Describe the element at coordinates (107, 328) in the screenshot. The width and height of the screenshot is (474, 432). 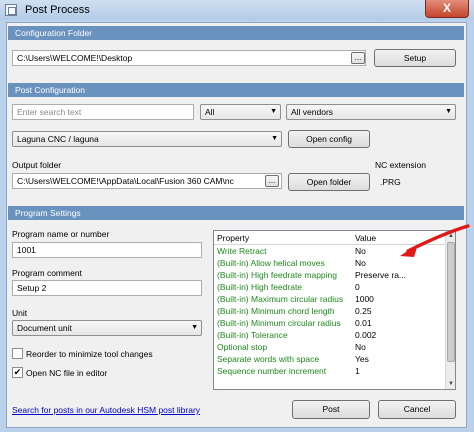
I see `unit-select: Document unit ▼` at that location.